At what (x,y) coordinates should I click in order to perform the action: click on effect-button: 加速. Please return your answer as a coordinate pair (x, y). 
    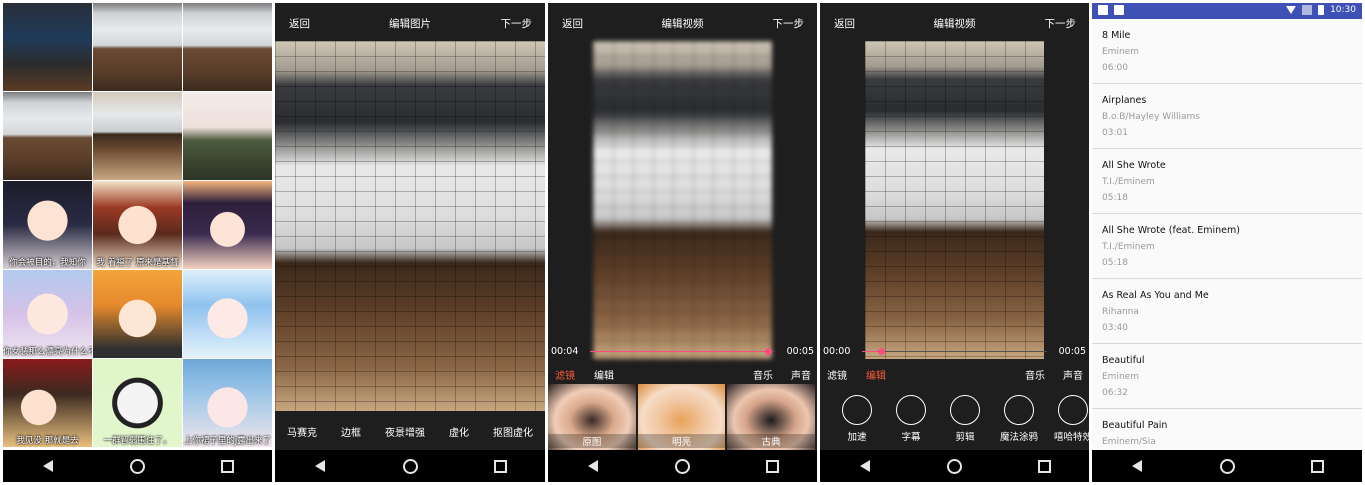
    Looking at the image, I should click on (857, 419).